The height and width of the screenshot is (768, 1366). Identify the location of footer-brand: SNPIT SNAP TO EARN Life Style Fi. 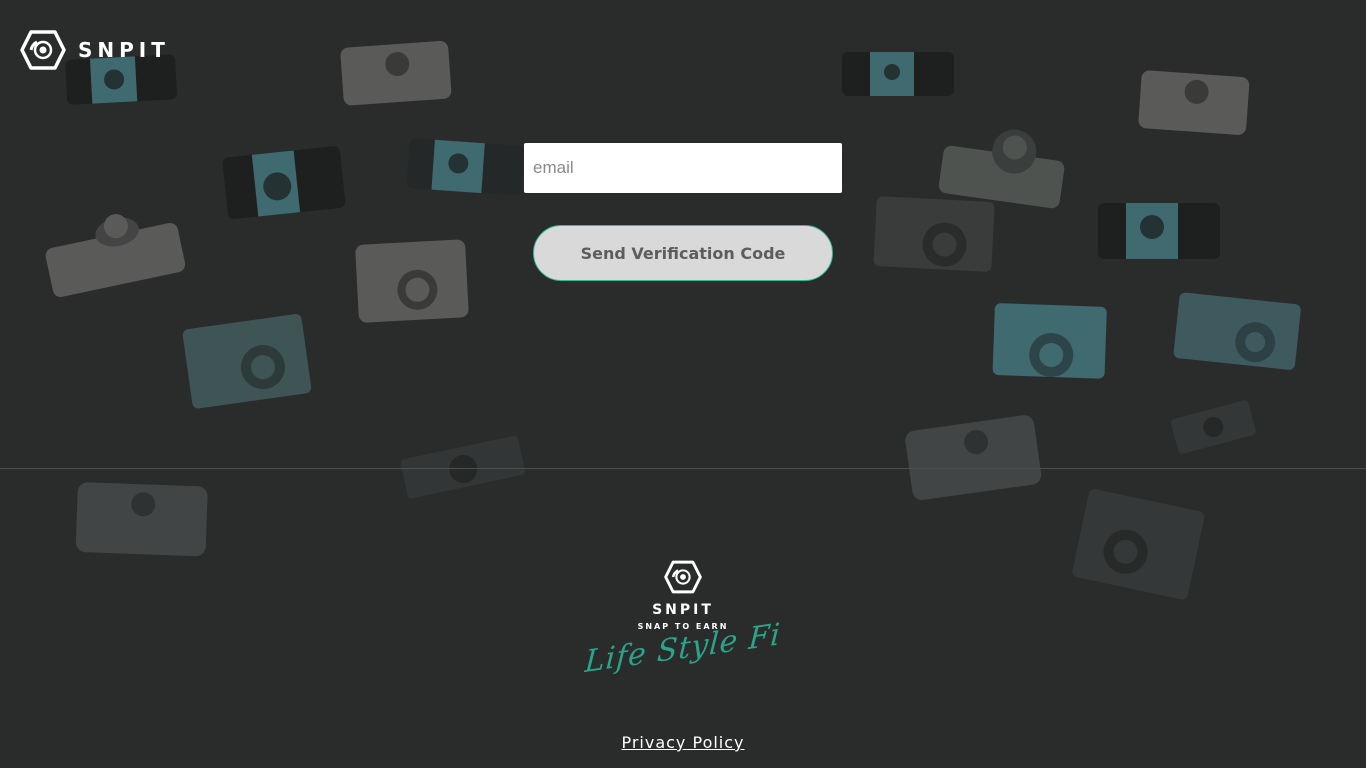
(683, 620).